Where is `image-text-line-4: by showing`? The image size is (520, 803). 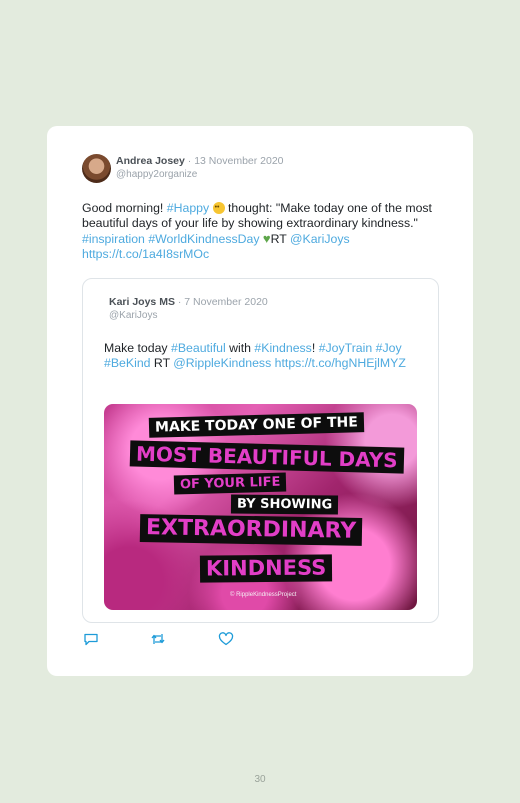
image-text-line-4: by showing is located at coordinates (284, 504).